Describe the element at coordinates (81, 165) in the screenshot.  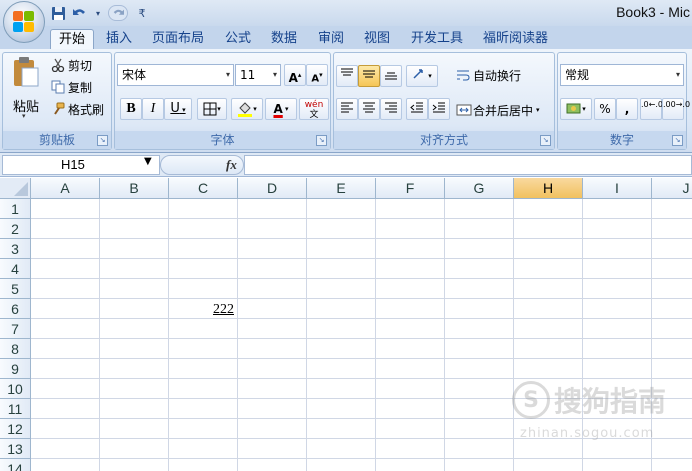
I see `name-box: H15` at that location.